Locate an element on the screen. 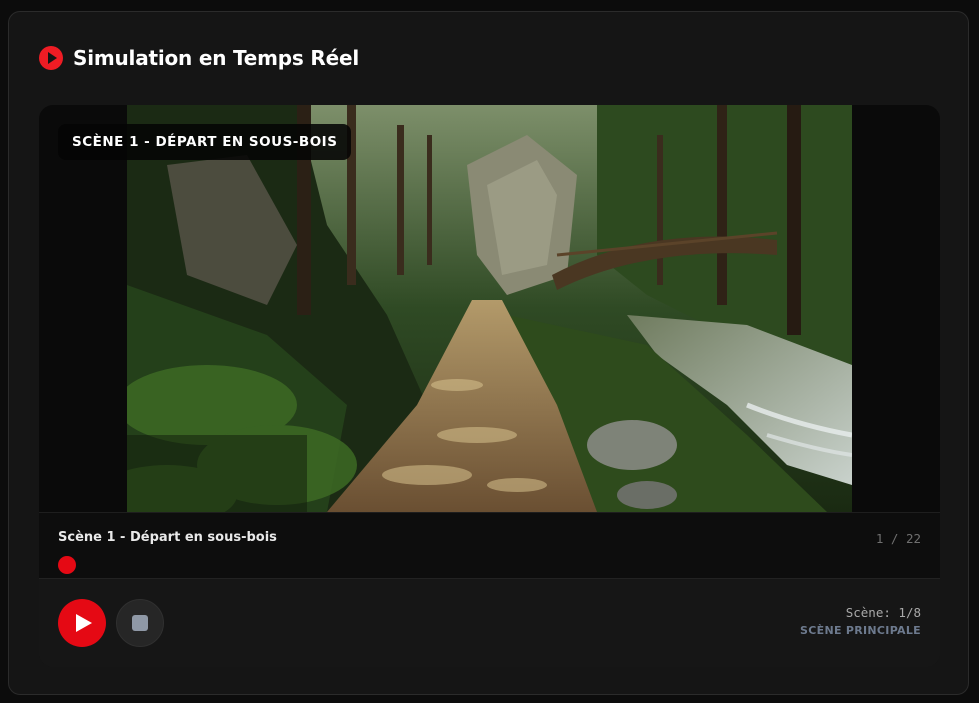  scene-name: Scène 1 - Départ en sous-bois is located at coordinates (167, 537).